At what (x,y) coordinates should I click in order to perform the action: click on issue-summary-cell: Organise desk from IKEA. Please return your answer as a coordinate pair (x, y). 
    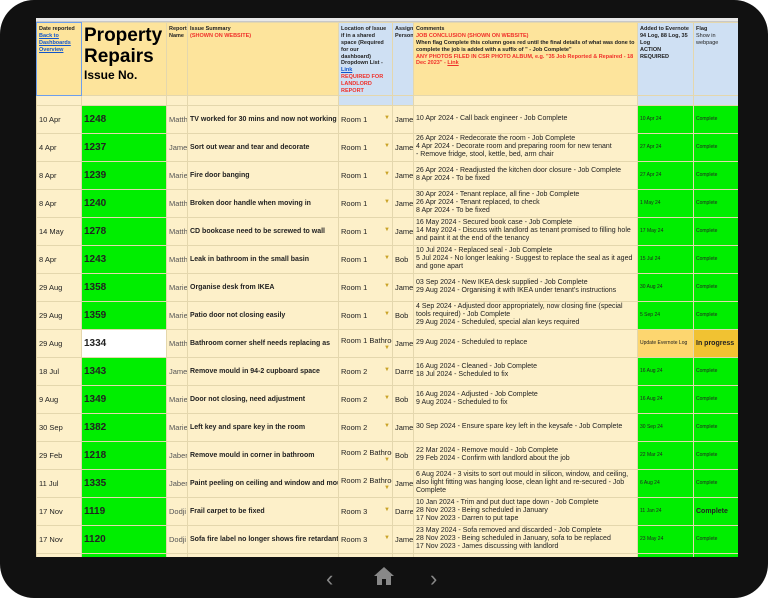
    Looking at the image, I should click on (263, 287).